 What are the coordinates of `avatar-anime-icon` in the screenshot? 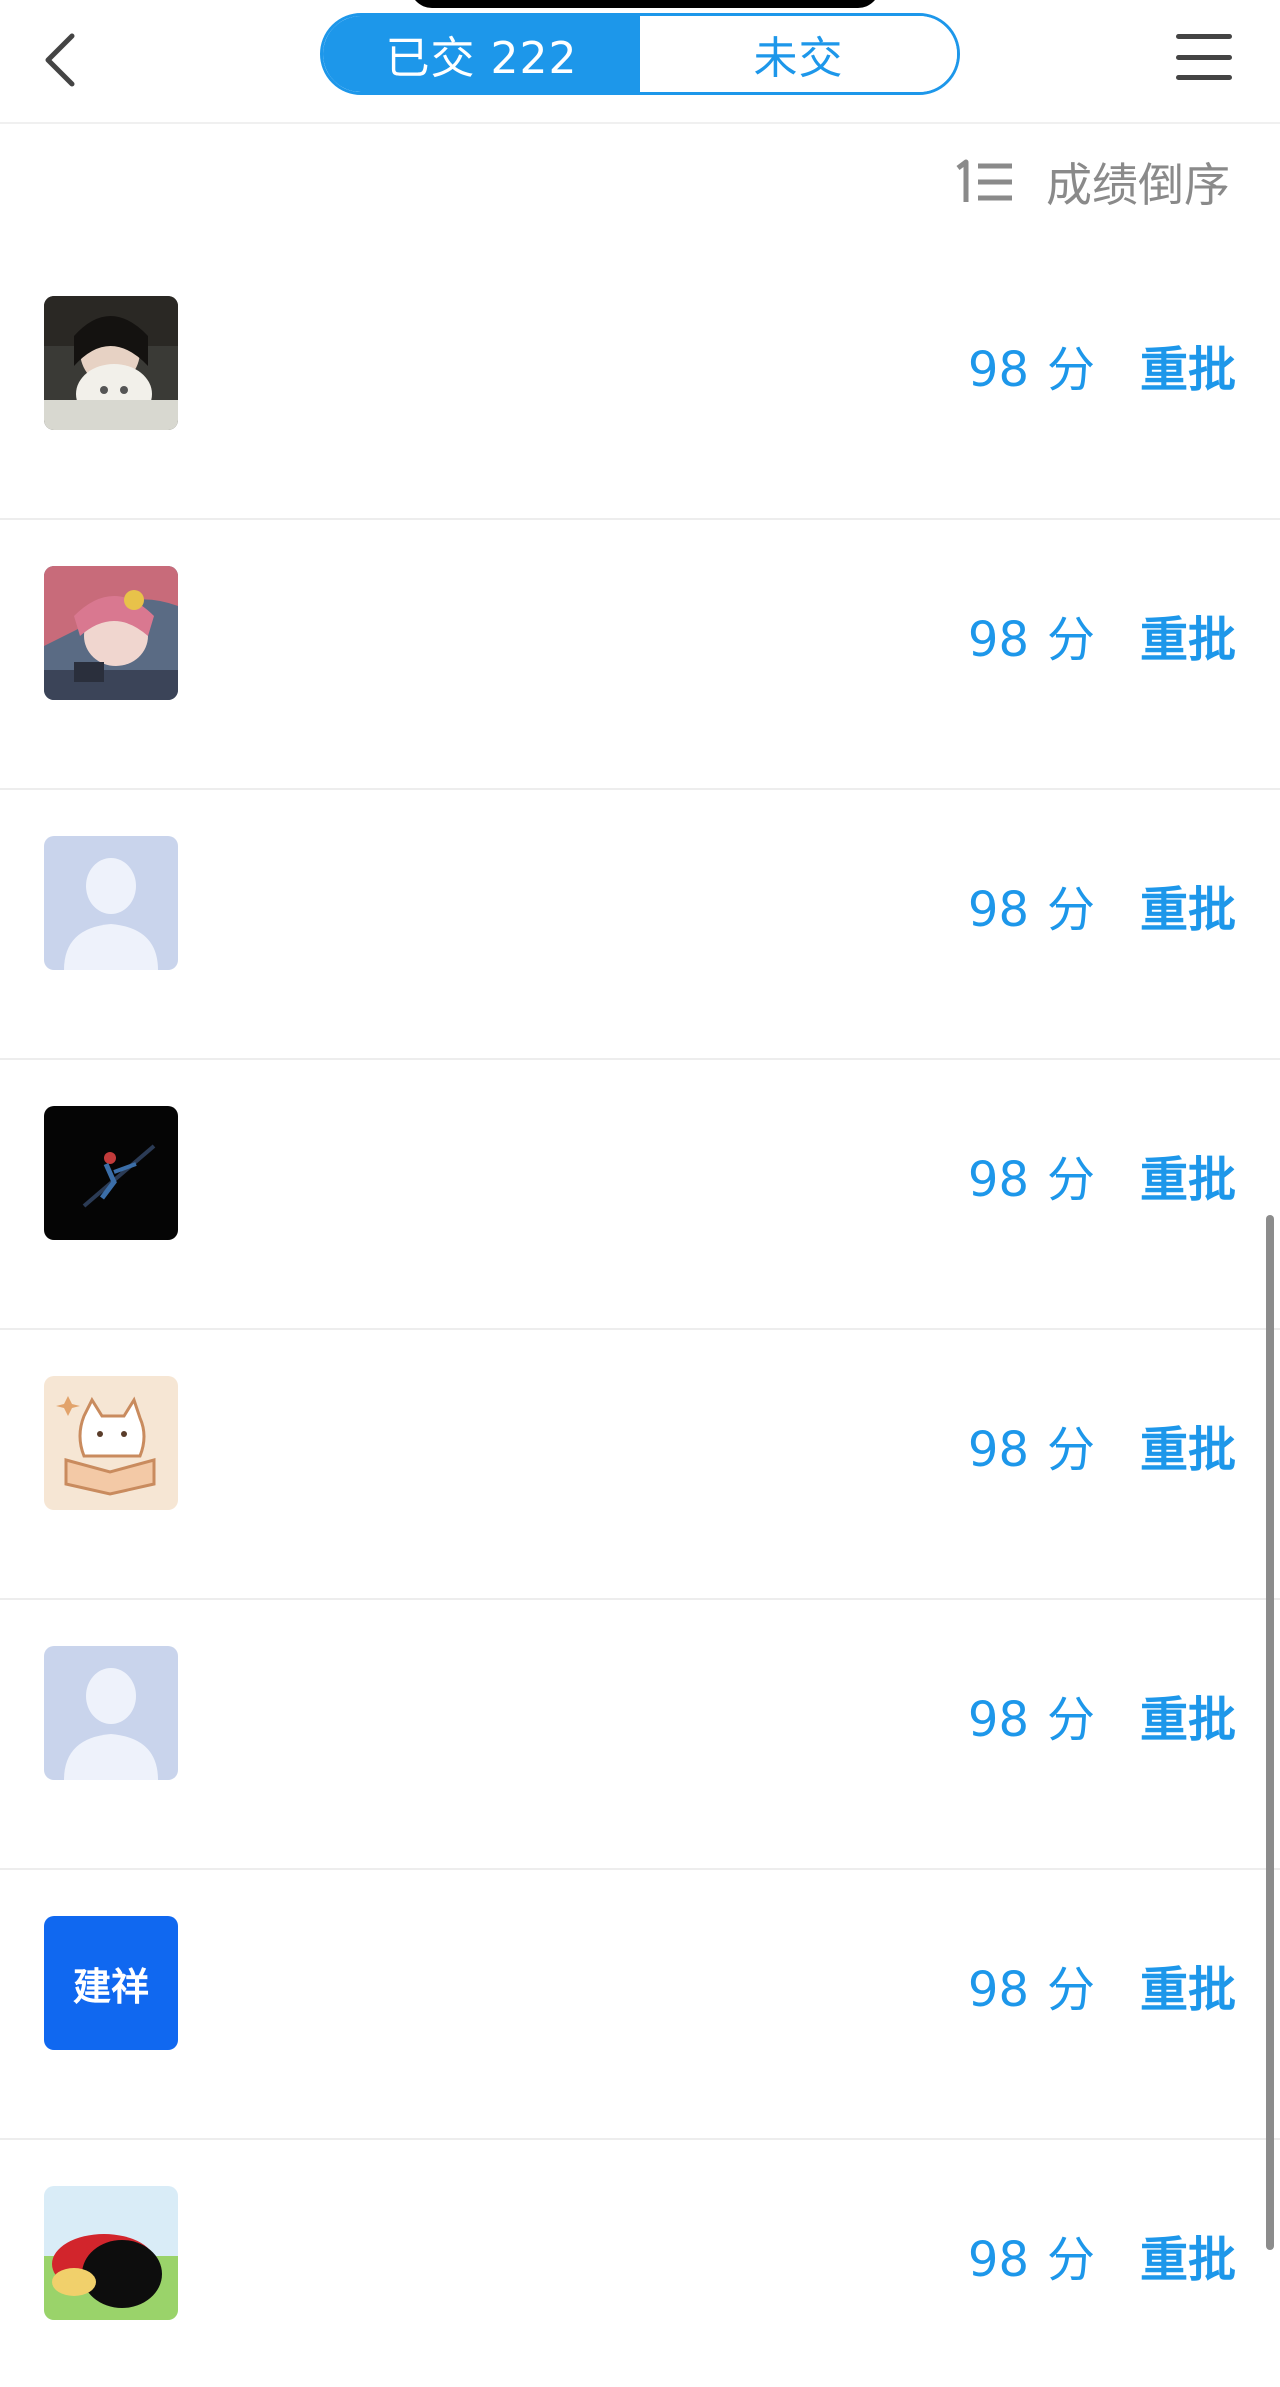 It's located at (111, 633).